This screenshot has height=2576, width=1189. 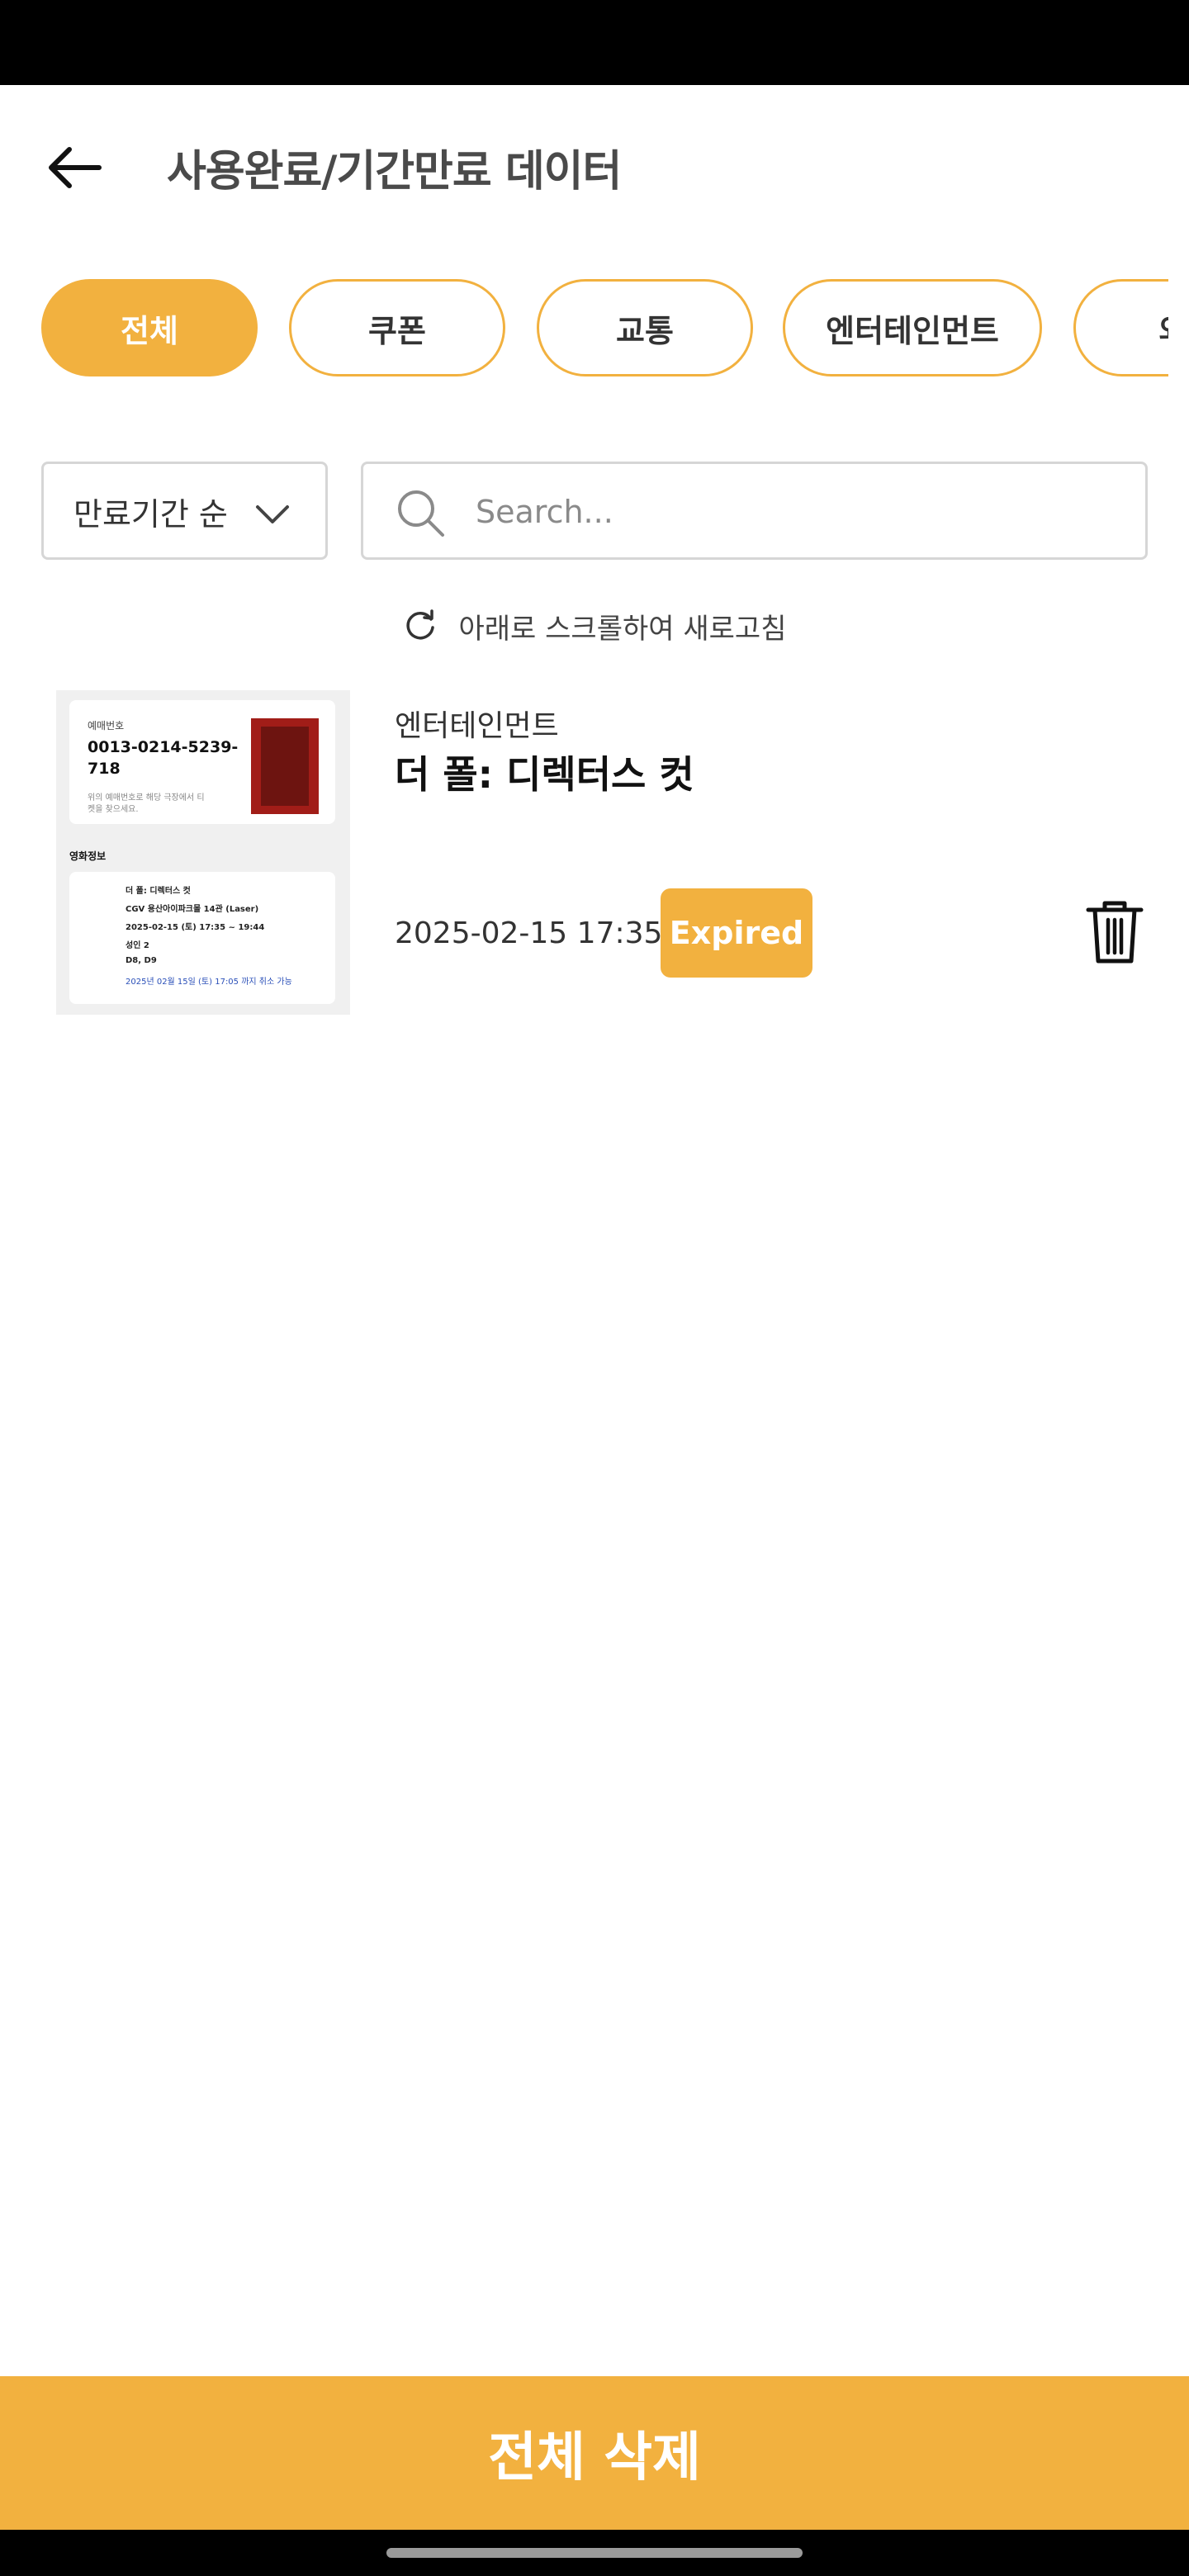 What do you see at coordinates (163, 758) in the screenshot?
I see `booking-number: 0013-0214-5239-718` at bounding box center [163, 758].